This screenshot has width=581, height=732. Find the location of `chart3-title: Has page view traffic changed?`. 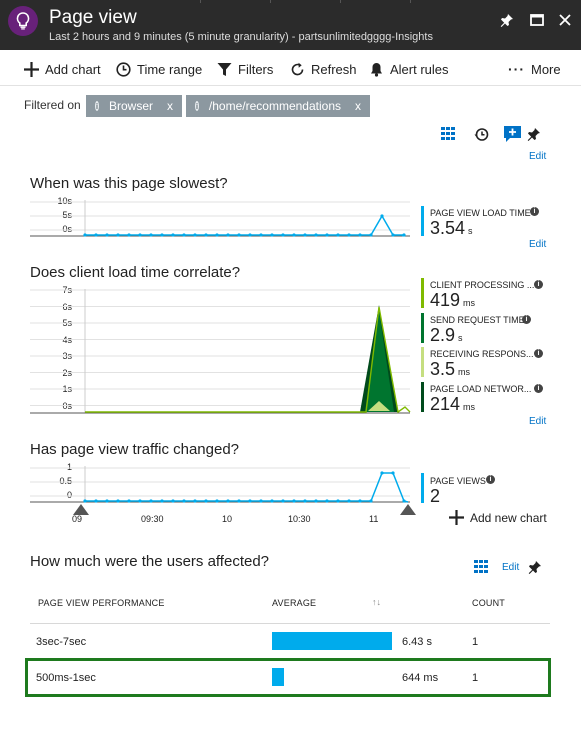

chart3-title: Has page view traffic changed? is located at coordinates (135, 449).